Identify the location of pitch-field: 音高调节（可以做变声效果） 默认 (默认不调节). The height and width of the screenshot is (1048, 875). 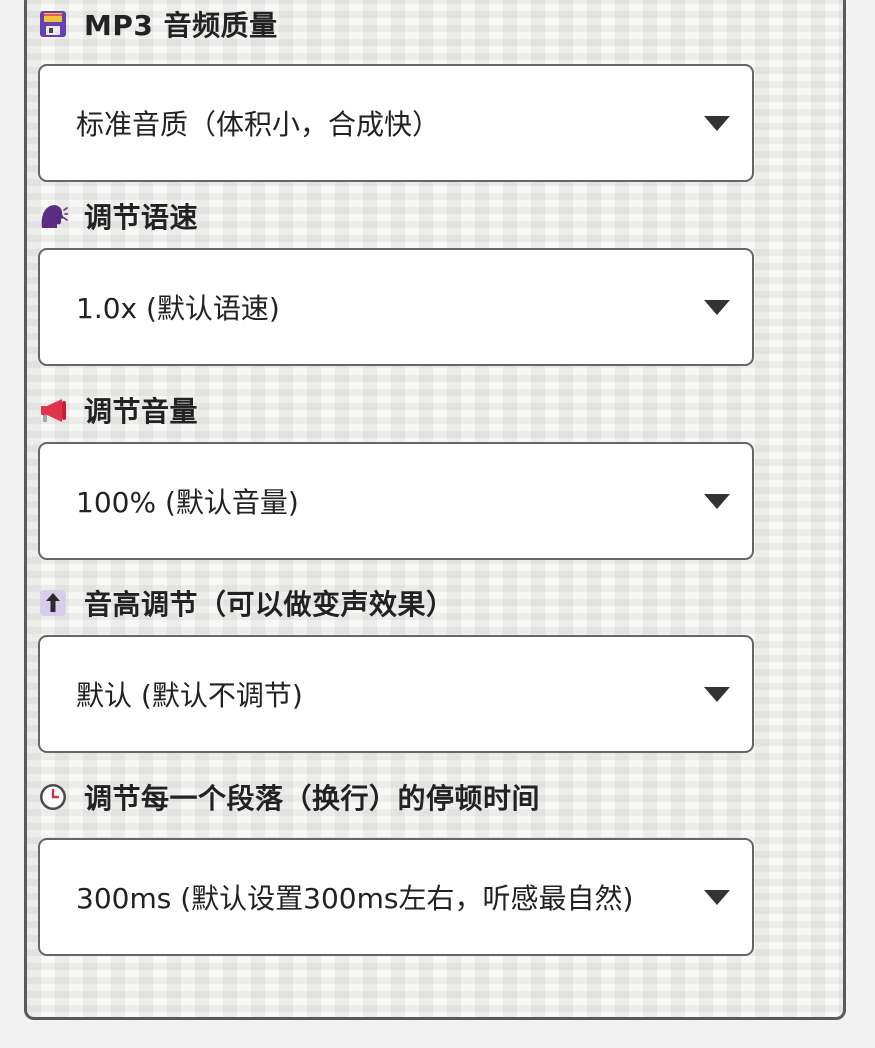
(396, 668).